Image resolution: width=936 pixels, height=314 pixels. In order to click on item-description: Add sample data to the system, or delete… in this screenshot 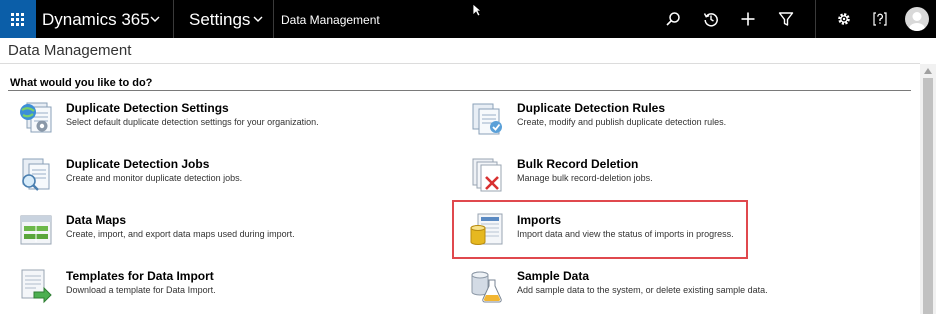, I will do `click(642, 290)`.